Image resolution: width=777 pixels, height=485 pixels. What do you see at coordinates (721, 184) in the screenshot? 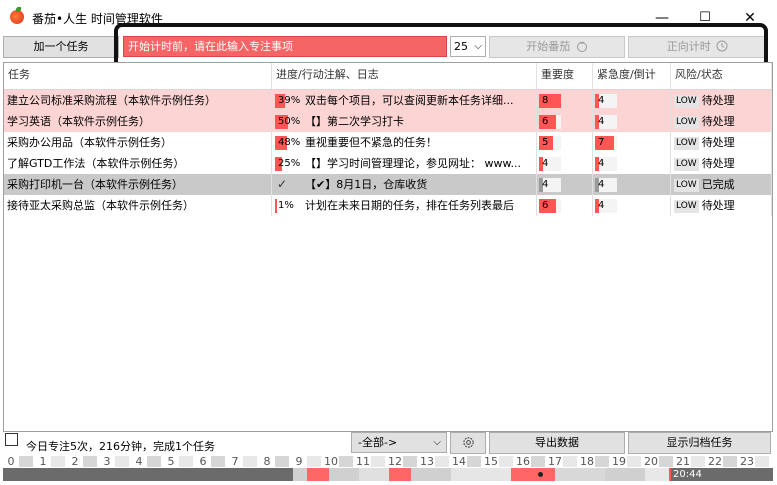
I see `risk-status-cell: LOW 已完成` at bounding box center [721, 184].